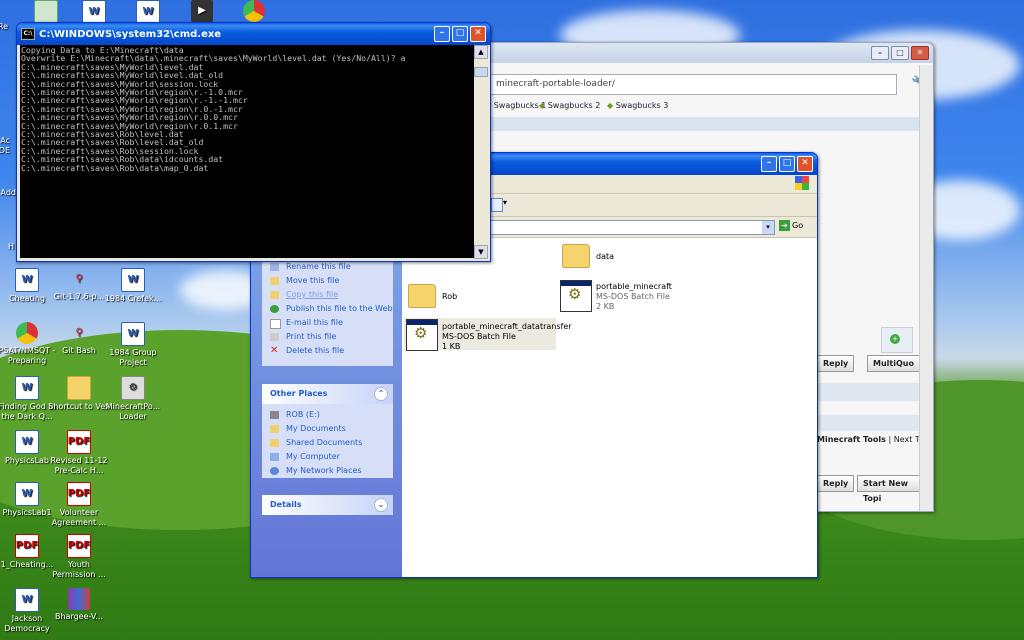  Describe the element at coordinates (926, 288) in the screenshot. I see `browser-scrollbar` at that location.